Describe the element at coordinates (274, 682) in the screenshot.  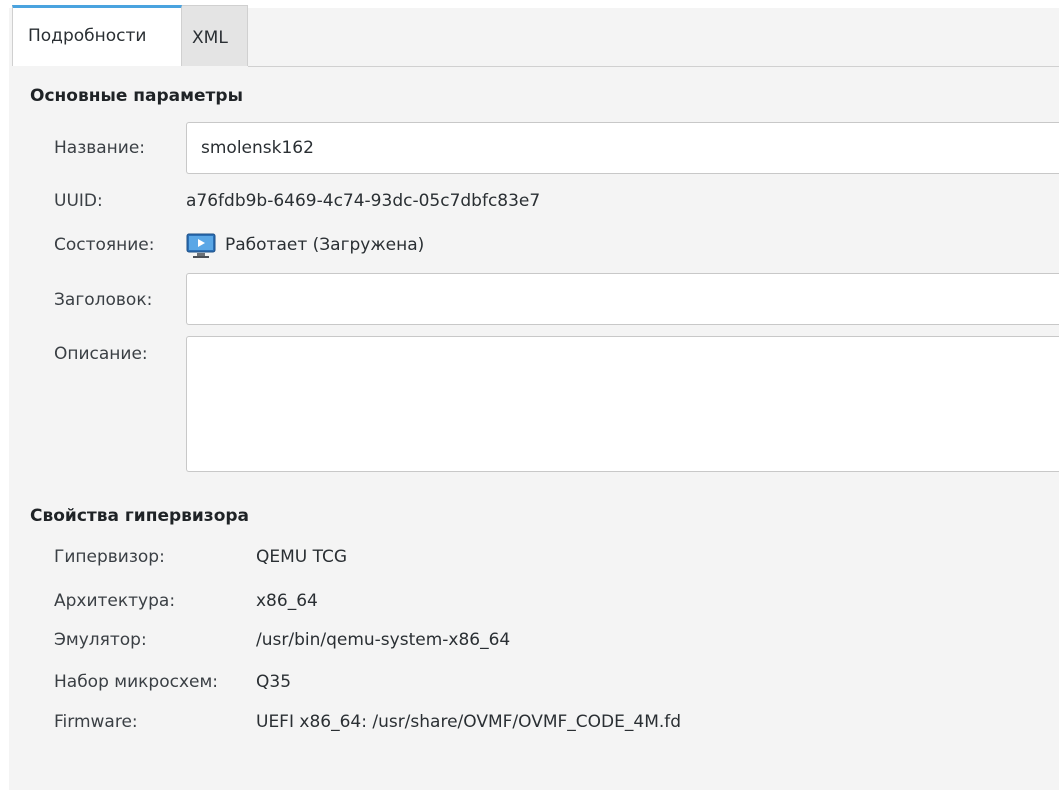
I see `chipset-value: Q35` at that location.